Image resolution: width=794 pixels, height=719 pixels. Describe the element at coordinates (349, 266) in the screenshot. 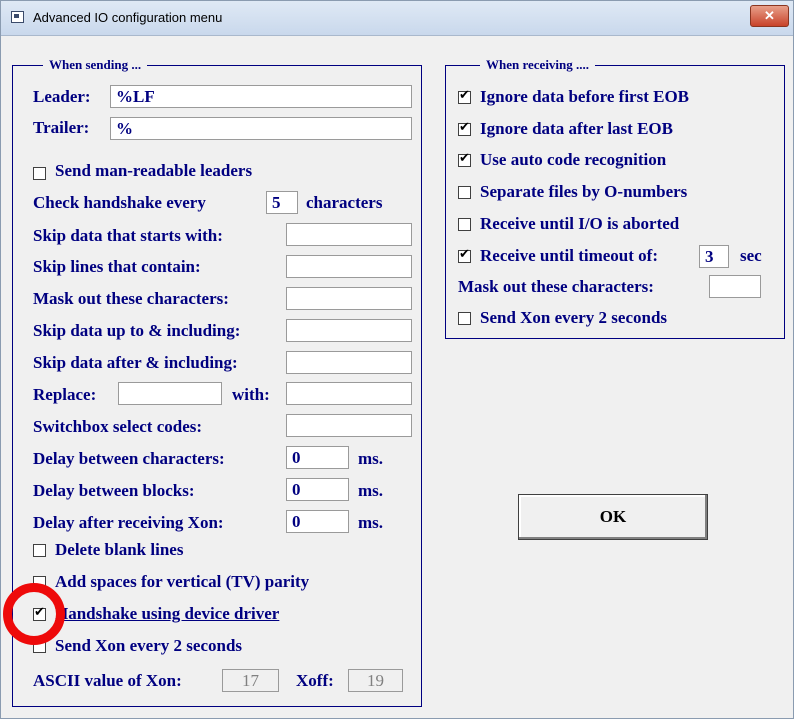

I see `skip-lines-input` at that location.